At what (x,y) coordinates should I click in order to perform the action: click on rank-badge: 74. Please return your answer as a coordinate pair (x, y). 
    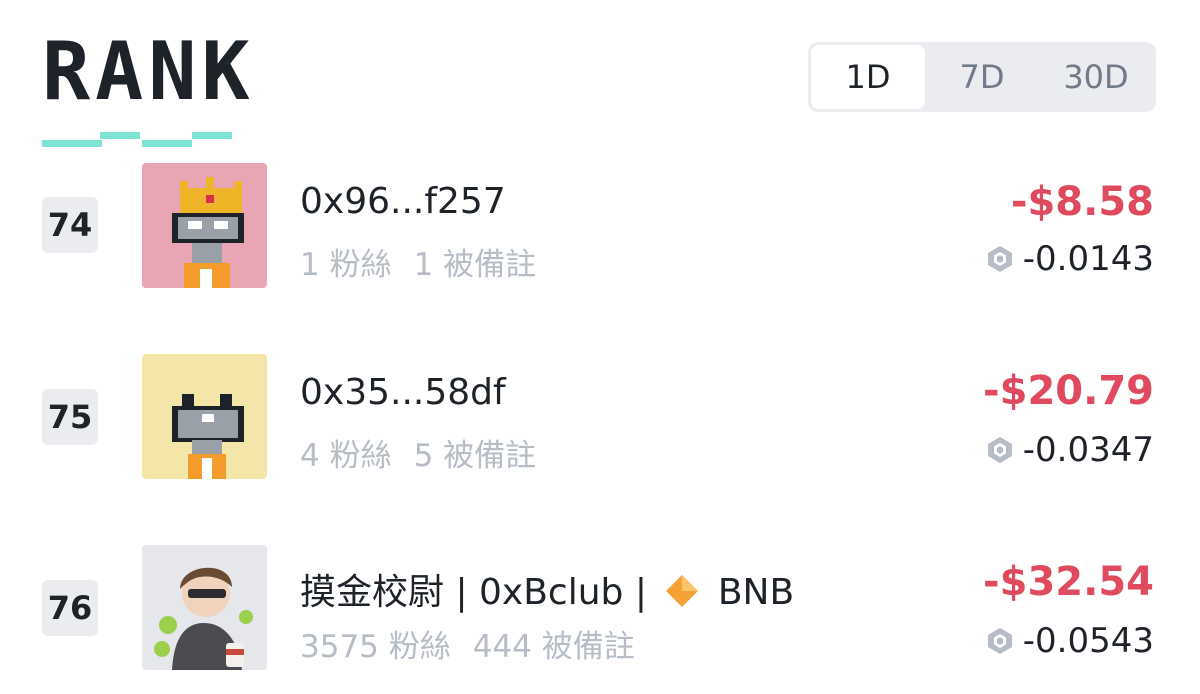
    Looking at the image, I should click on (70, 225).